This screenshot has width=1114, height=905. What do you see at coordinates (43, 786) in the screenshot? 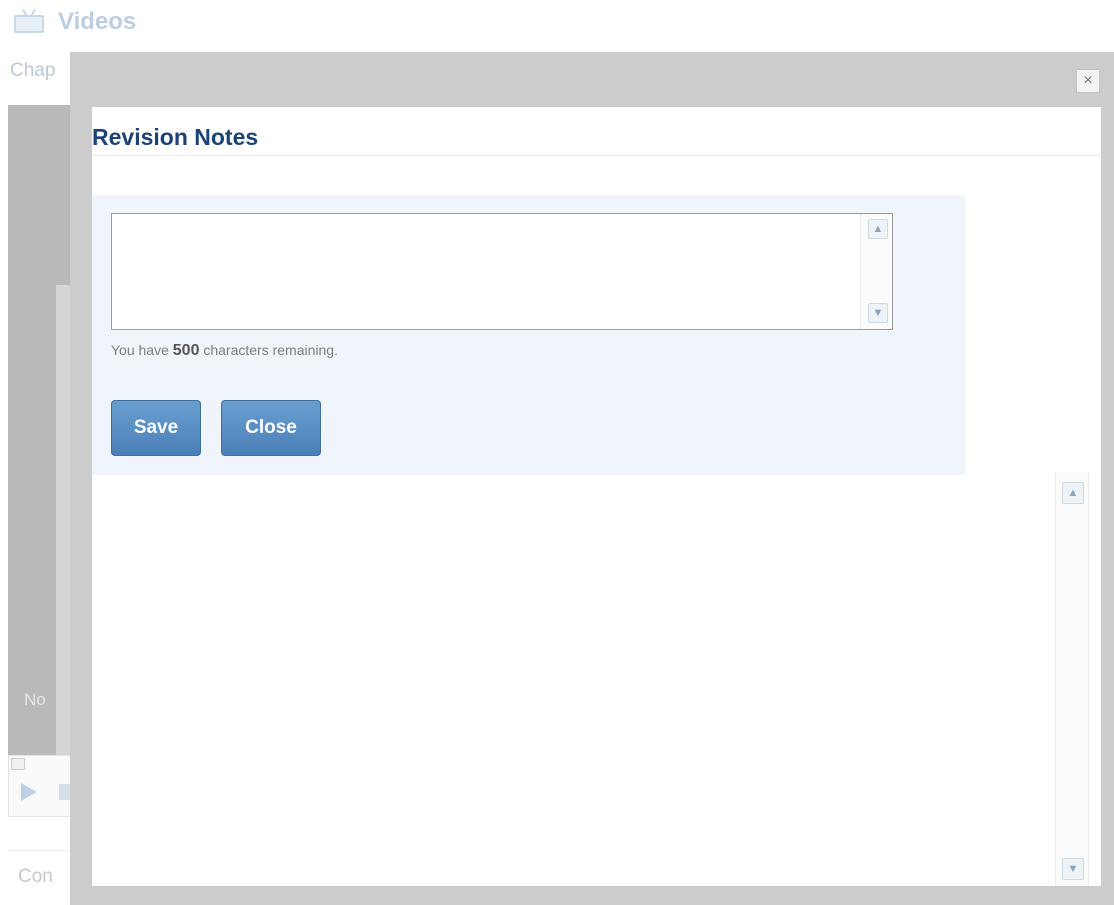
I see `video-controls` at bounding box center [43, 786].